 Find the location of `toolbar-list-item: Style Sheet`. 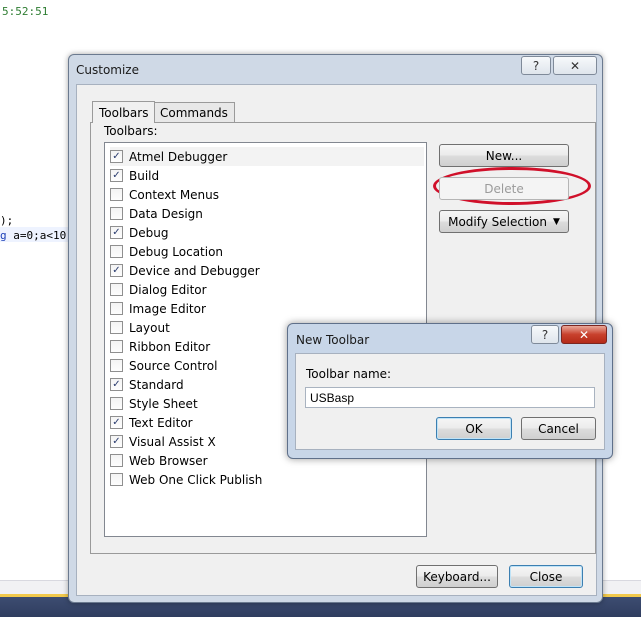

toolbar-list-item: Style Sheet is located at coordinates (154, 403).